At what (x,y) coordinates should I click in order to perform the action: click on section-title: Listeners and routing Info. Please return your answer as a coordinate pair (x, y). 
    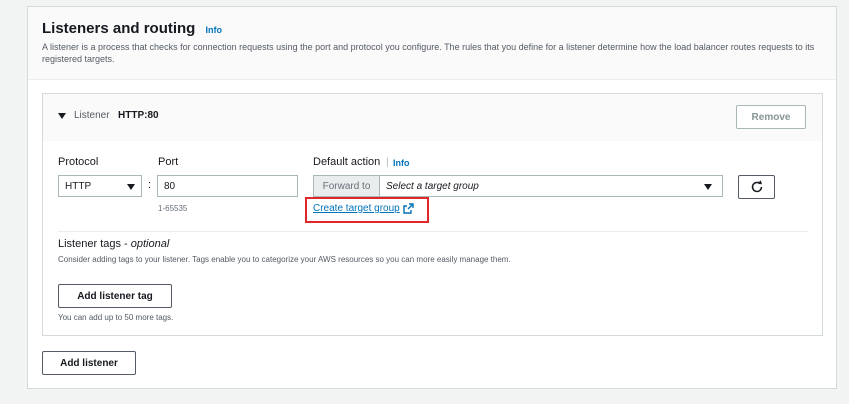
    Looking at the image, I should click on (132, 28).